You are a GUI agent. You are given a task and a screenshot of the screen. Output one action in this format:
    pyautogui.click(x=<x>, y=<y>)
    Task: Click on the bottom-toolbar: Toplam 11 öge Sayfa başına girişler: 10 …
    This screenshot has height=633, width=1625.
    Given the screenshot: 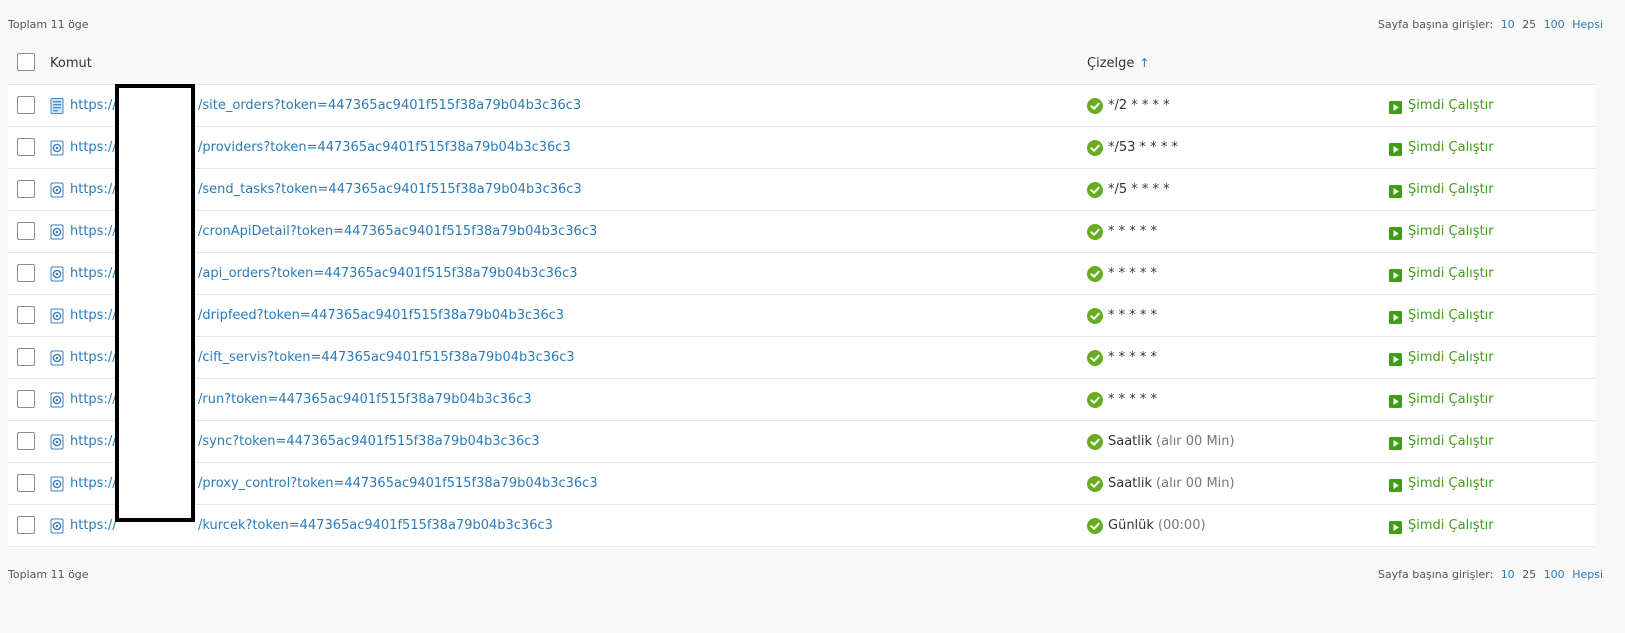 What is the action you would take?
    pyautogui.click(x=805, y=574)
    